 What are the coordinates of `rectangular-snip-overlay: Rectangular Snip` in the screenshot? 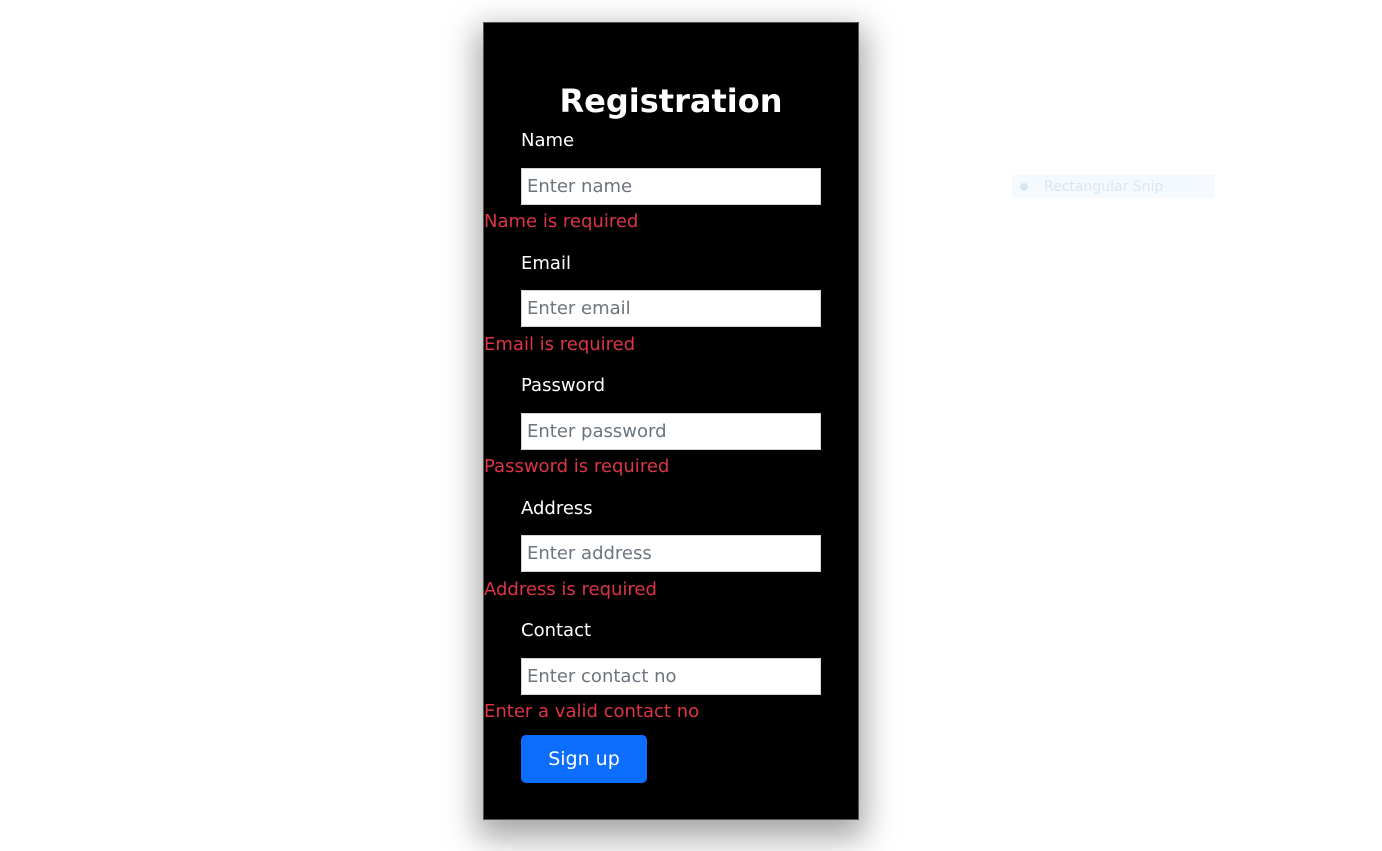 It's located at (1113, 186).